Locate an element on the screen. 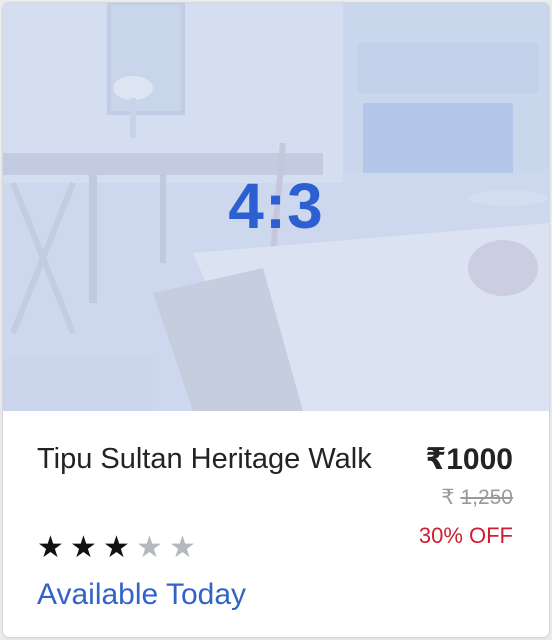  image-ratio-label: 4:3 is located at coordinates (276, 206).